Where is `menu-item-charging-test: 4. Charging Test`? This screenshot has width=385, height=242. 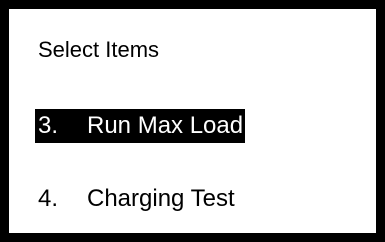 menu-item-charging-test: 4. Charging Test is located at coordinates (135, 199).